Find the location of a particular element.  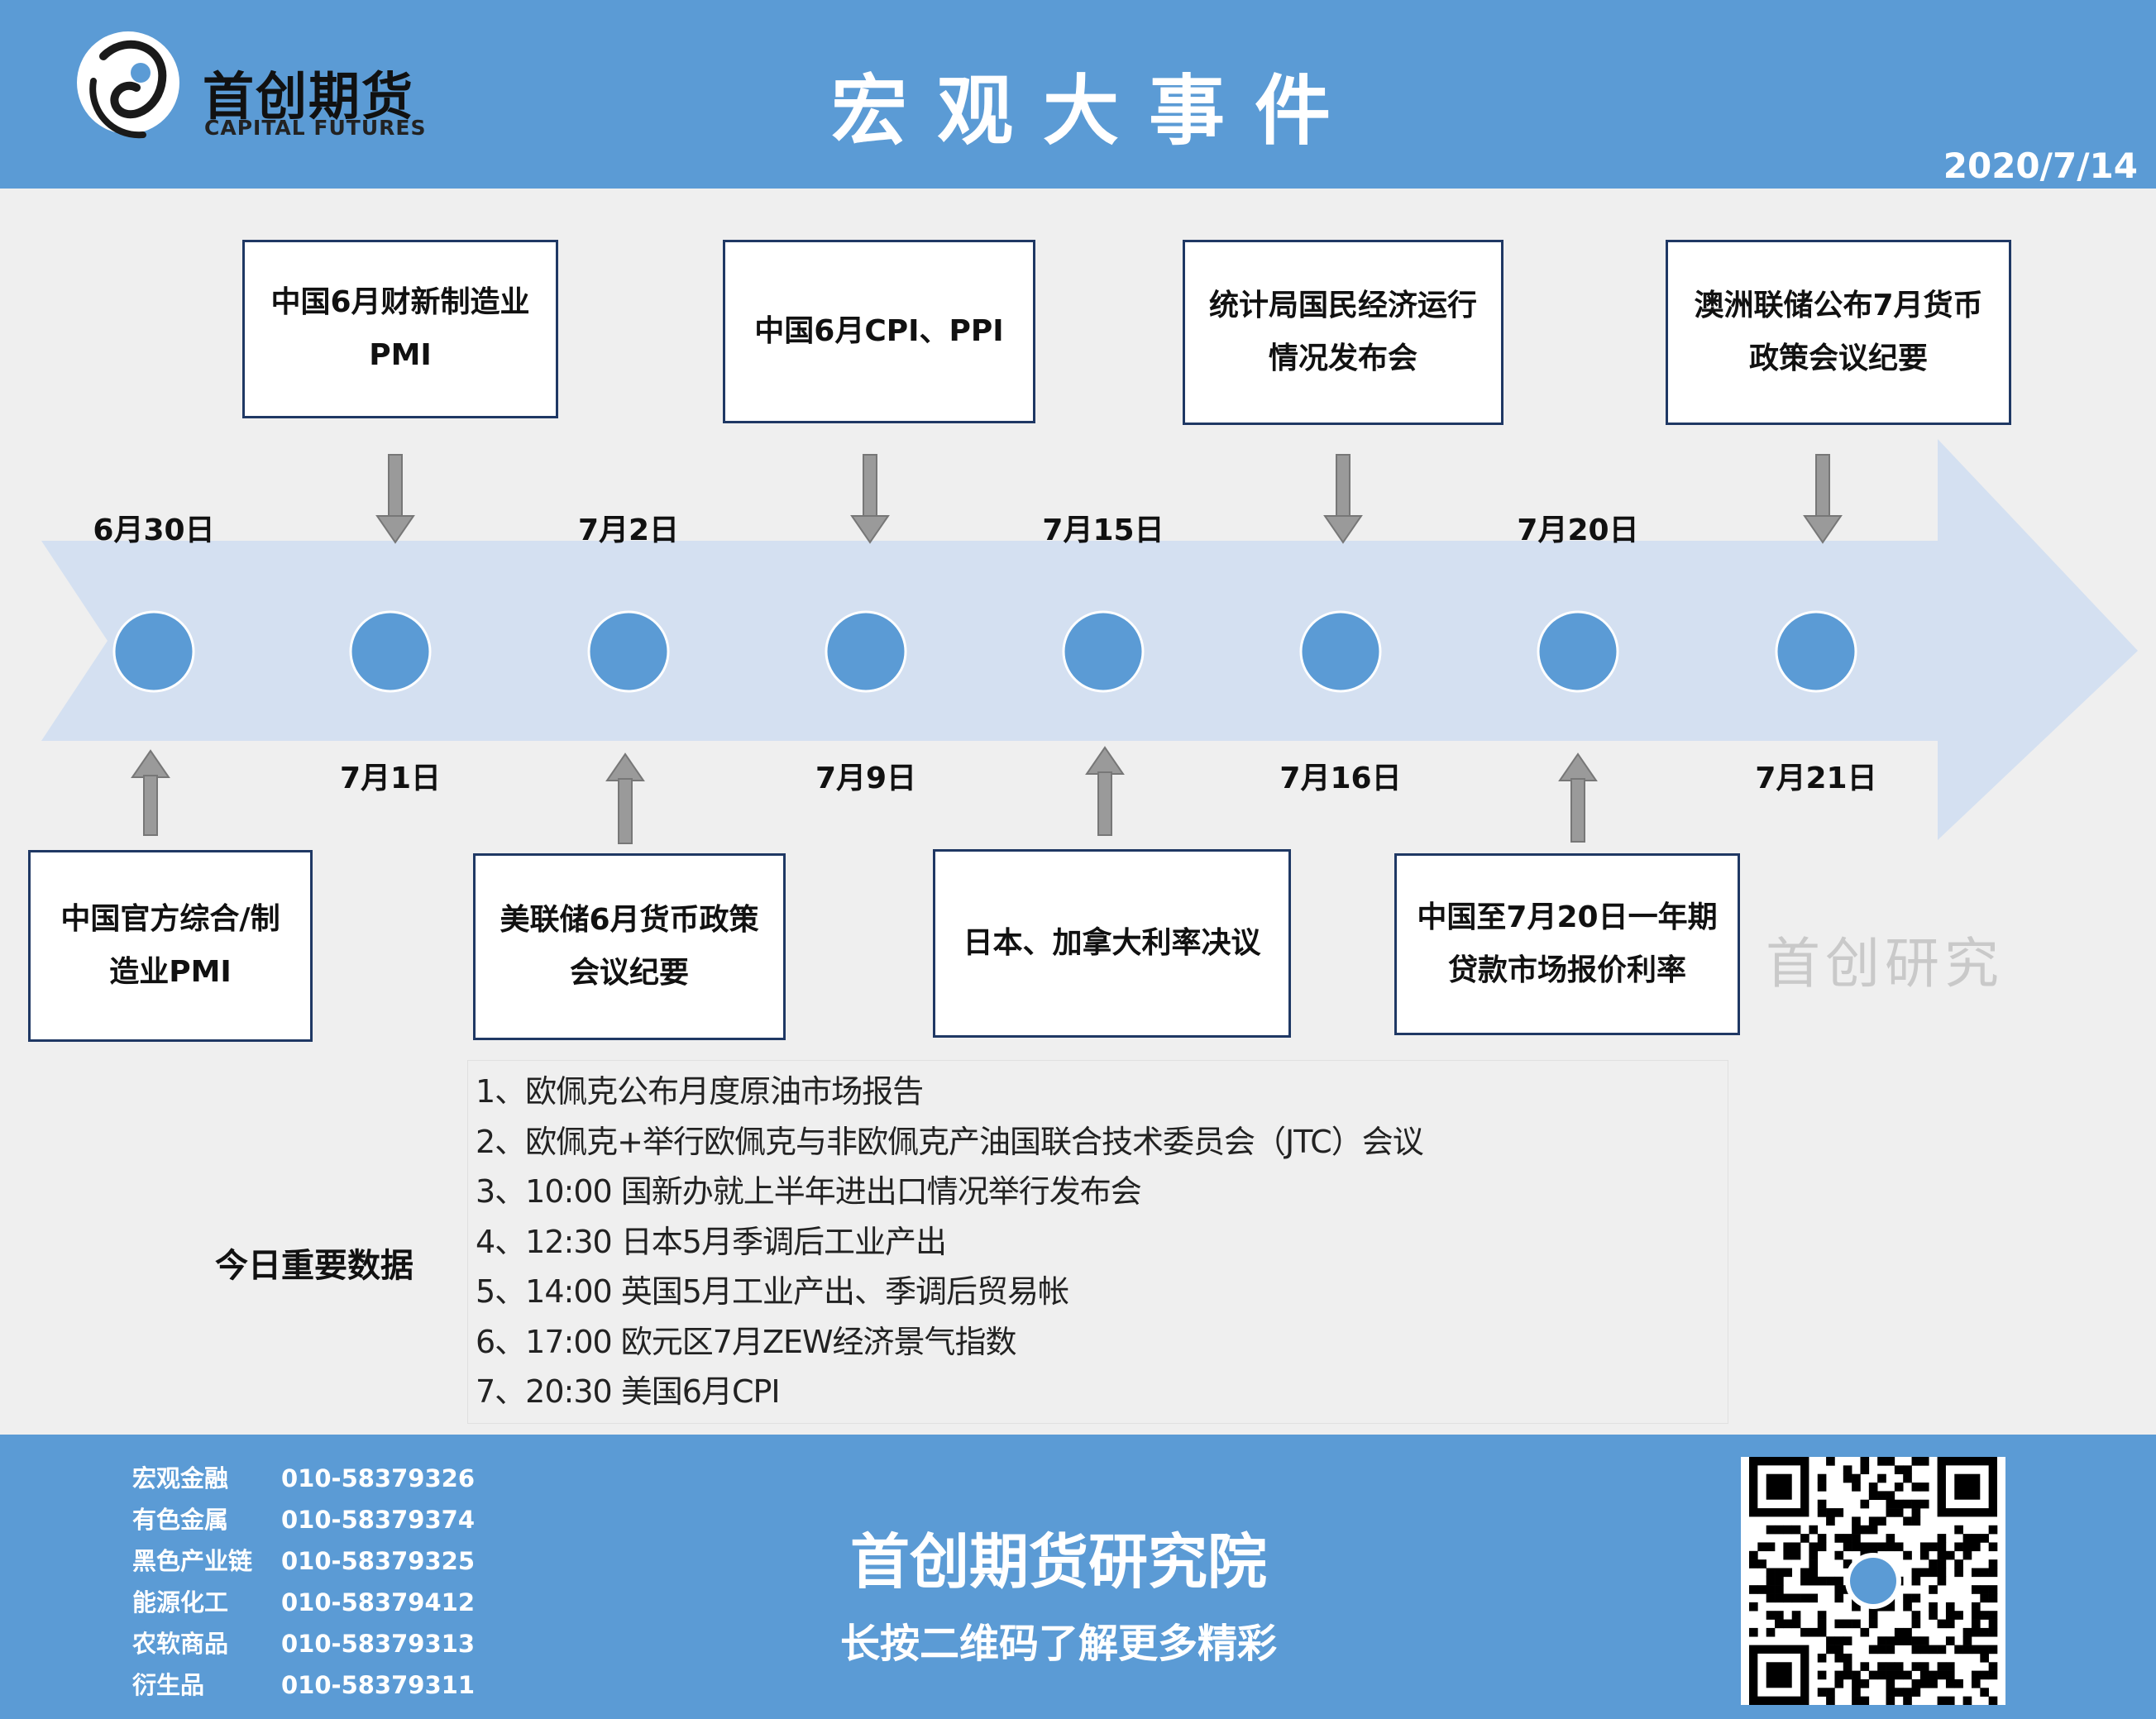

event-box: 中国至7月20日一年期 贷款市场报价利率 is located at coordinates (1567, 944).